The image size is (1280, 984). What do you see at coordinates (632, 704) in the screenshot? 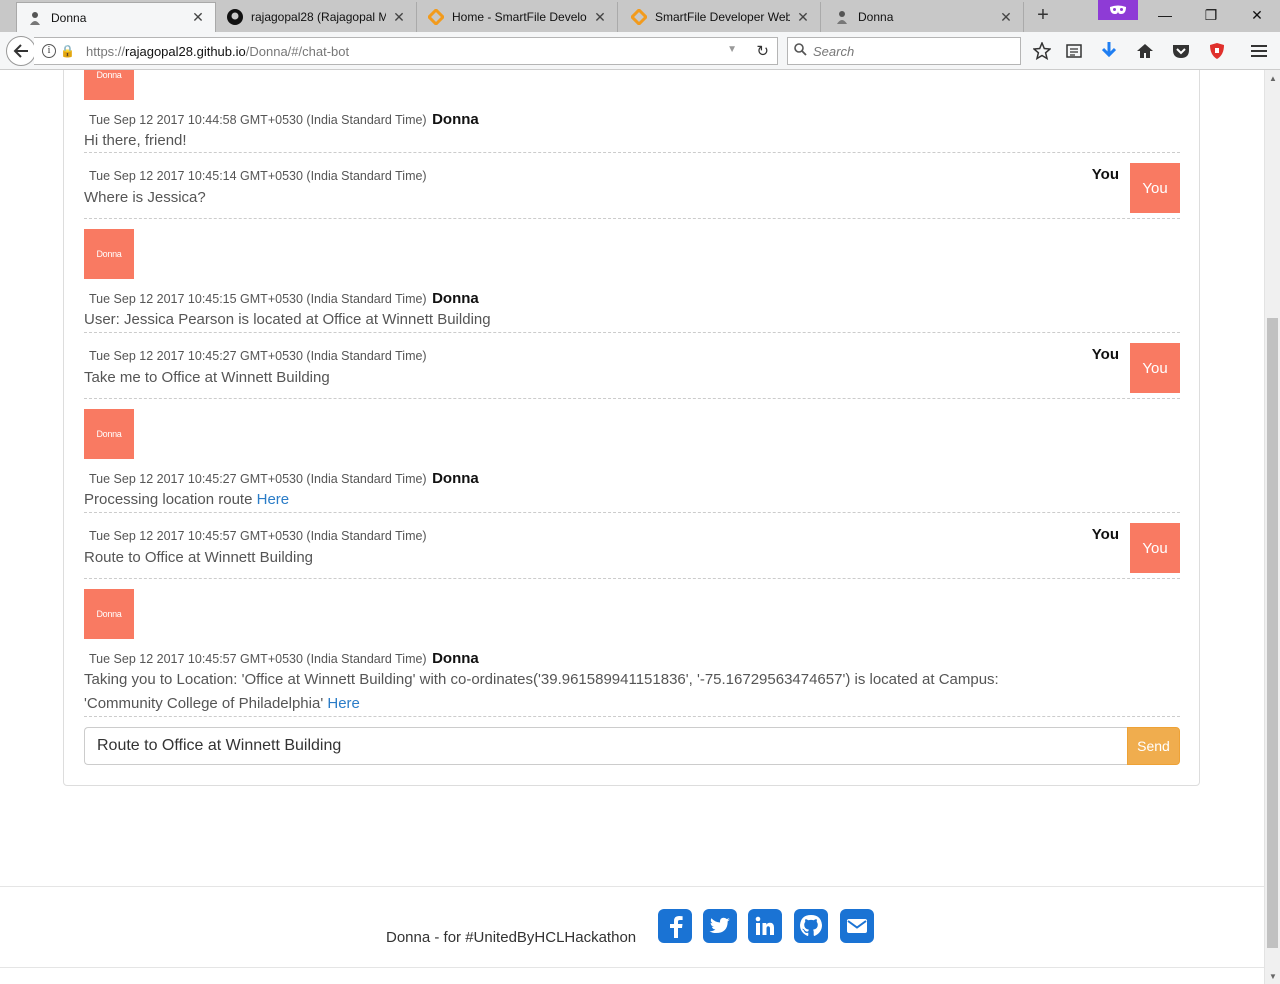
I see `message-line-2: 'Community College of Philadelphia' Here` at bounding box center [632, 704].